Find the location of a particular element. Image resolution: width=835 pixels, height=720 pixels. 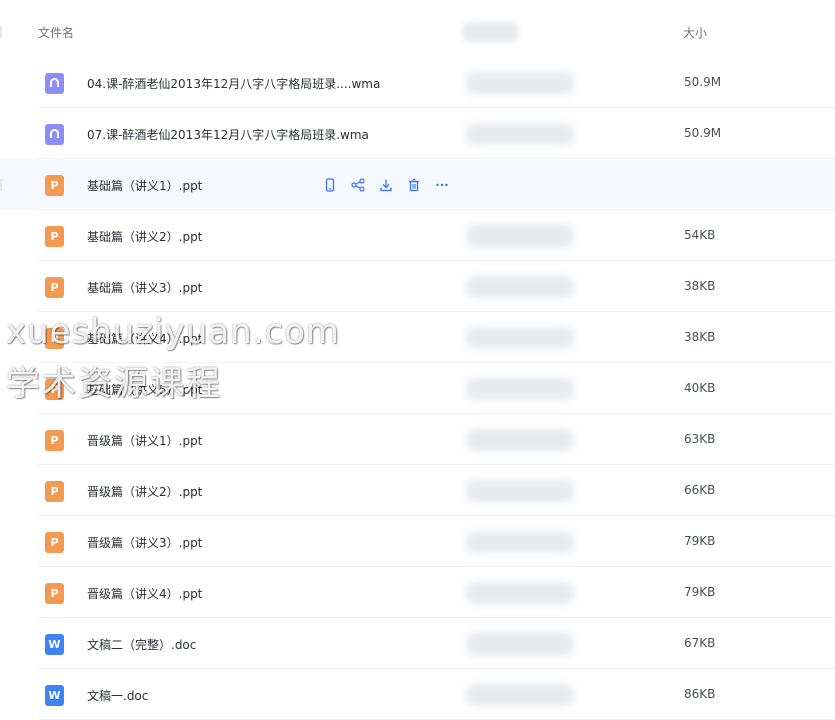

column-header-name: 文件名 is located at coordinates (56, 32).